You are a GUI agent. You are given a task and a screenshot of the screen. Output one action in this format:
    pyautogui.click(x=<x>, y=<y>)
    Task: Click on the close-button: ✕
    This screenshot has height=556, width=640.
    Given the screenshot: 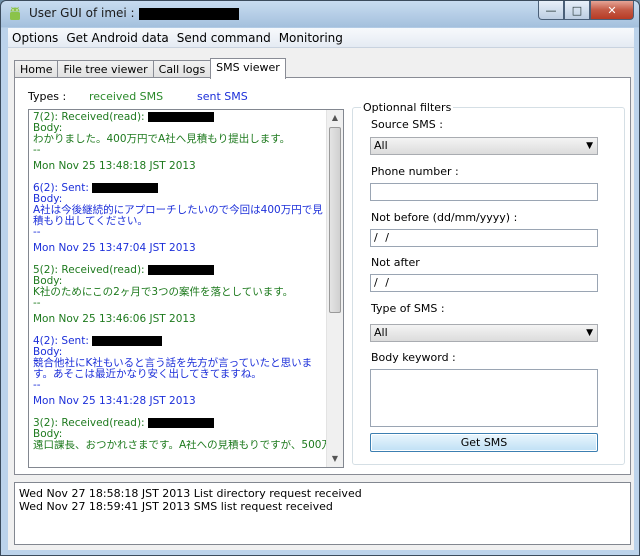 What is the action you would take?
    pyautogui.click(x=612, y=10)
    